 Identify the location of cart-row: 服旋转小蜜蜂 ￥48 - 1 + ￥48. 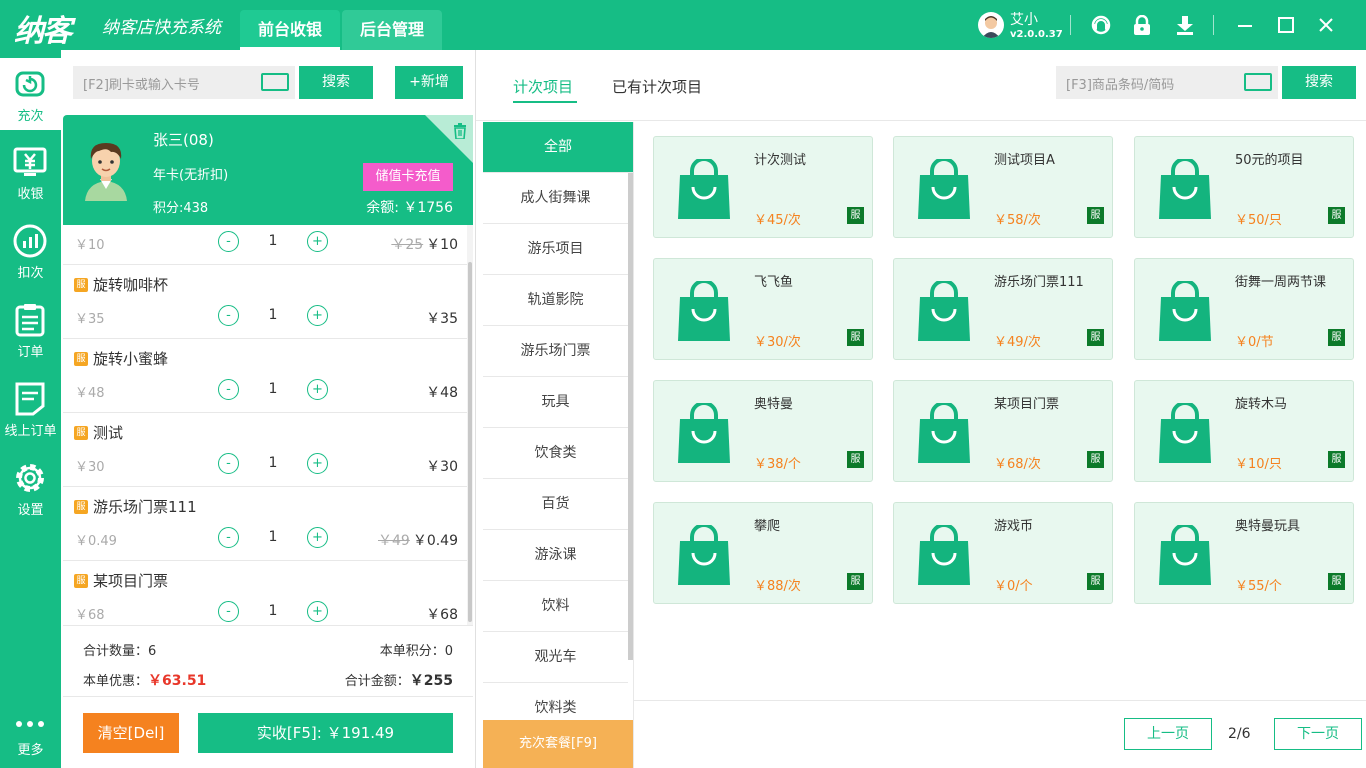
(268, 376).